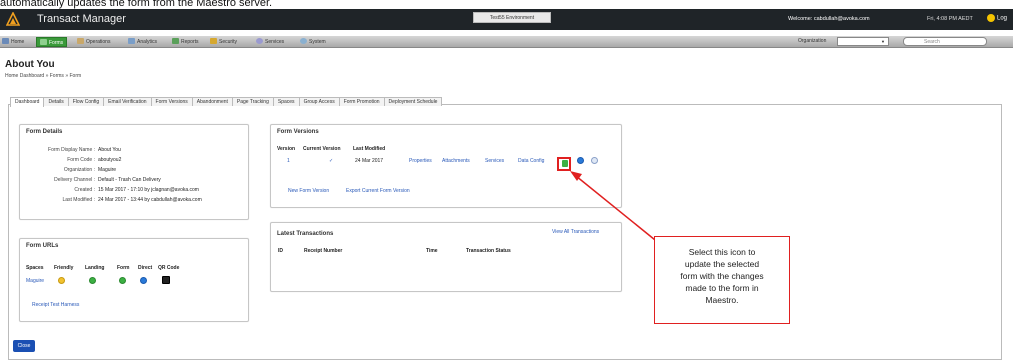  Describe the element at coordinates (107, 170) in the screenshot. I see `organization-link: Maguire` at that location.